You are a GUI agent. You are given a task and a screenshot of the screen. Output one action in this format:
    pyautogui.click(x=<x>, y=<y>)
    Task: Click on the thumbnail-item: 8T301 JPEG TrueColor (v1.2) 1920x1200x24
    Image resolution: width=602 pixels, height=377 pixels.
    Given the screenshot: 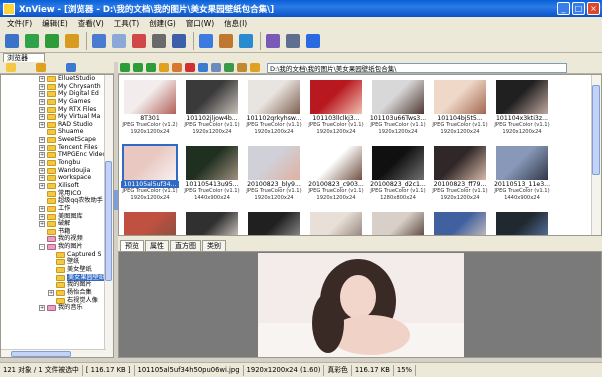 What is the action you would take?
    pyautogui.click(x=150, y=107)
    